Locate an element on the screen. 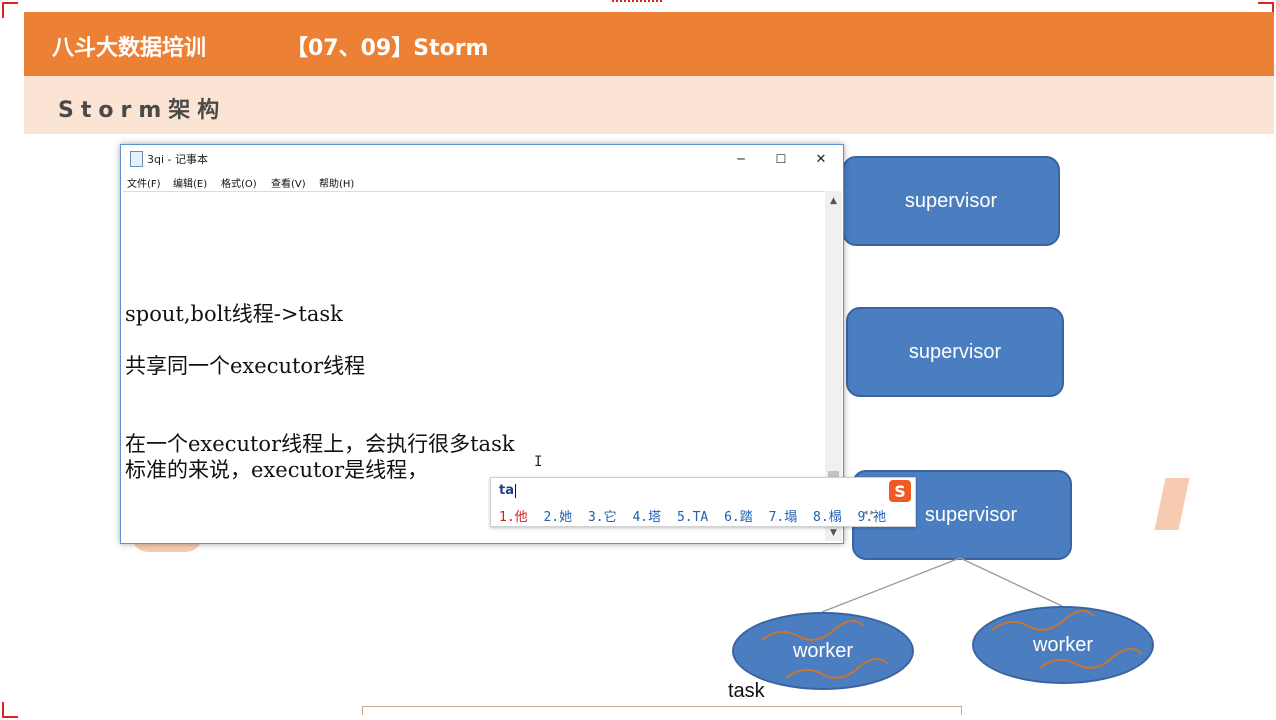 This screenshot has height=720, width=1276. text-line: spout,bolt线程->task is located at coordinates (234, 314).